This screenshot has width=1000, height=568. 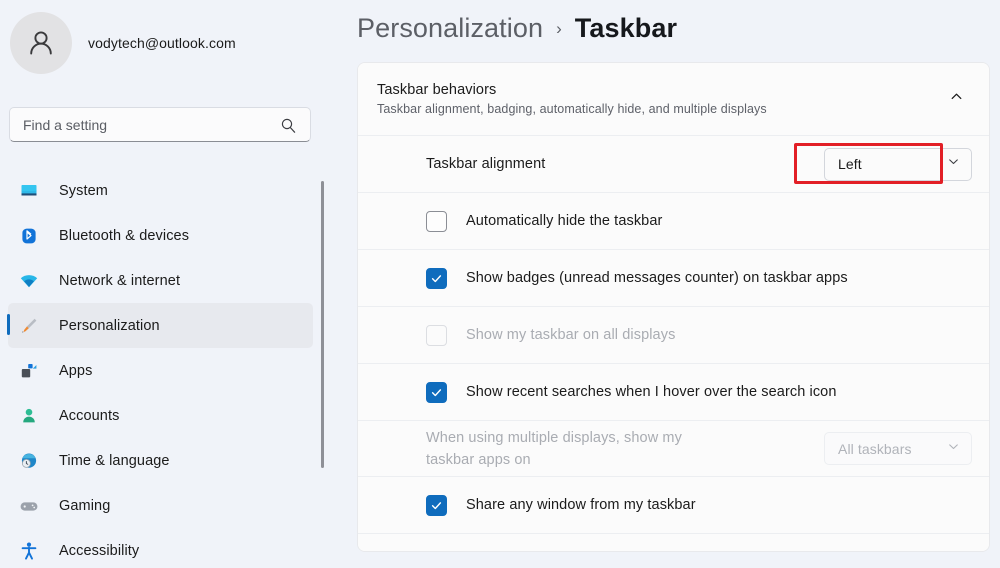 I want to click on sidebar-item-label: Accessibility, so click(x=99, y=550).